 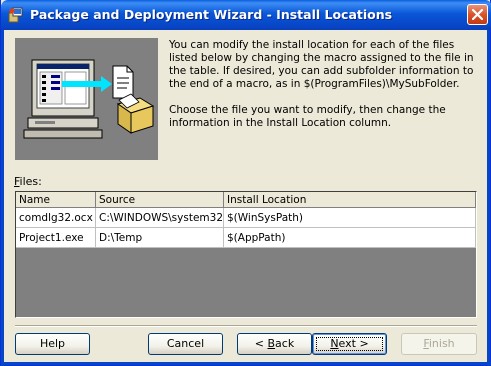 I want to click on help-button: Help, so click(x=52, y=344).